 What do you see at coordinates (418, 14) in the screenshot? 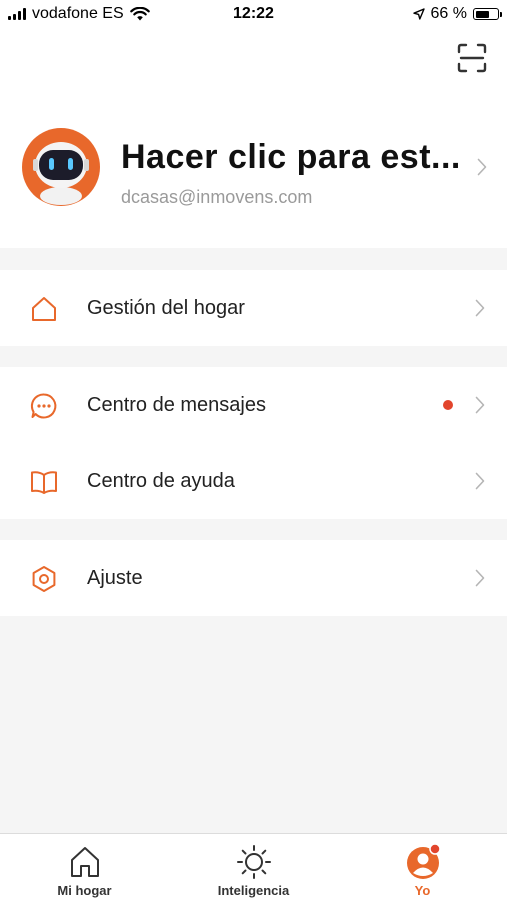
I see `location-arrow-icon` at bounding box center [418, 14].